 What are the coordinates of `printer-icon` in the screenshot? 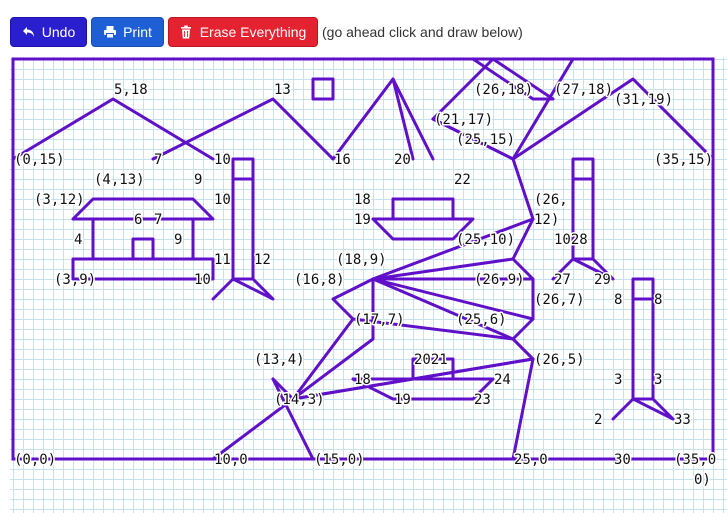 It's located at (110, 32).